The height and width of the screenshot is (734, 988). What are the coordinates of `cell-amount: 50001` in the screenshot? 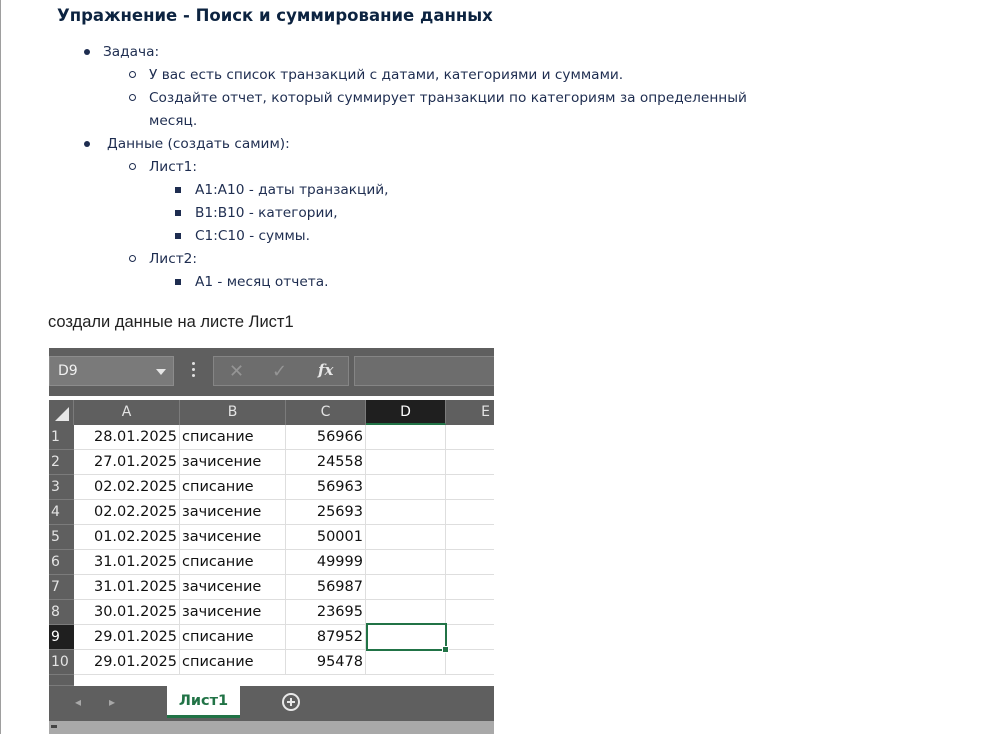 It's located at (326, 537).